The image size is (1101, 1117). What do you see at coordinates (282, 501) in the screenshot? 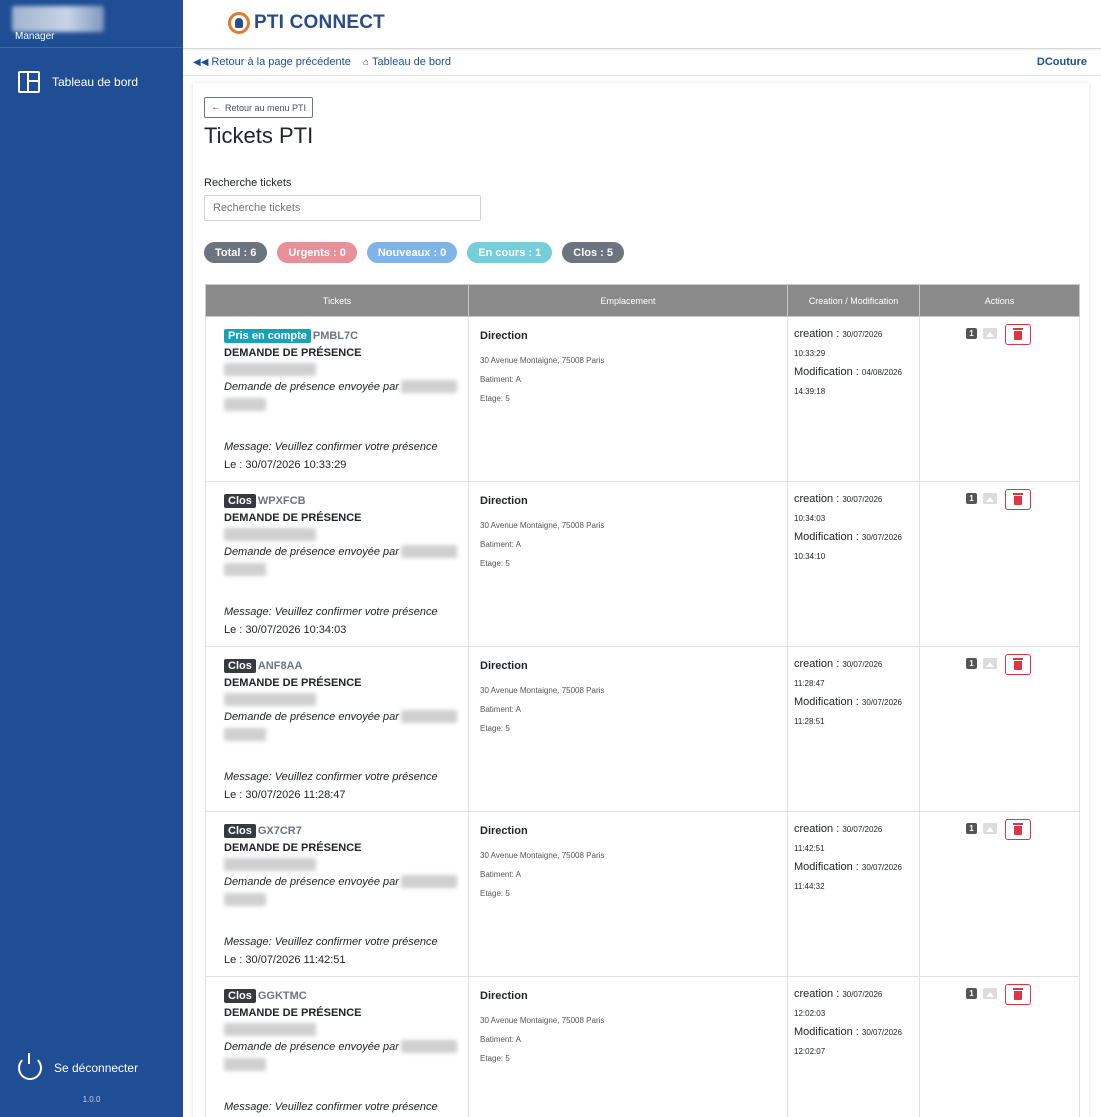
I see `ticket-code: WPXFCB` at bounding box center [282, 501].